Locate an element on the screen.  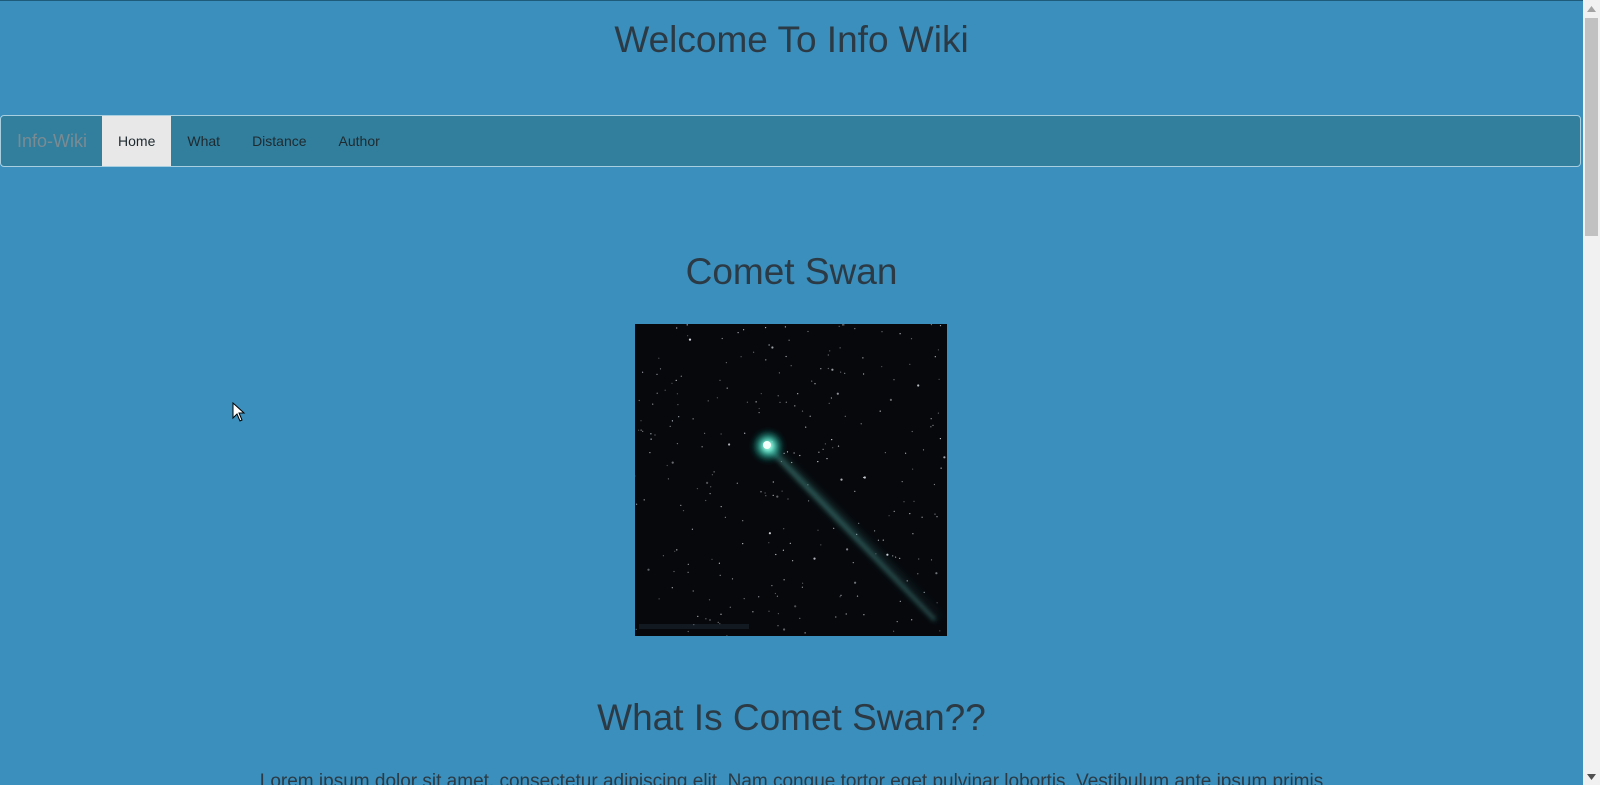
nav-item-what: What is located at coordinates (203, 141).